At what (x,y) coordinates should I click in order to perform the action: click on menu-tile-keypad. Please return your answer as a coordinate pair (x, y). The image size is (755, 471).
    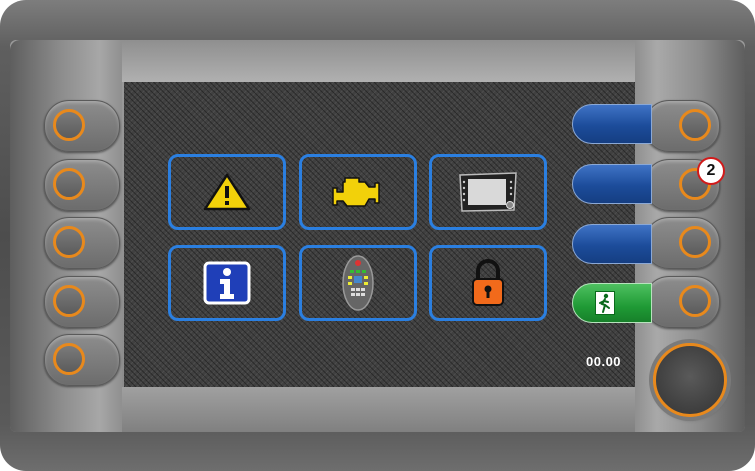
    Looking at the image, I should click on (358, 283).